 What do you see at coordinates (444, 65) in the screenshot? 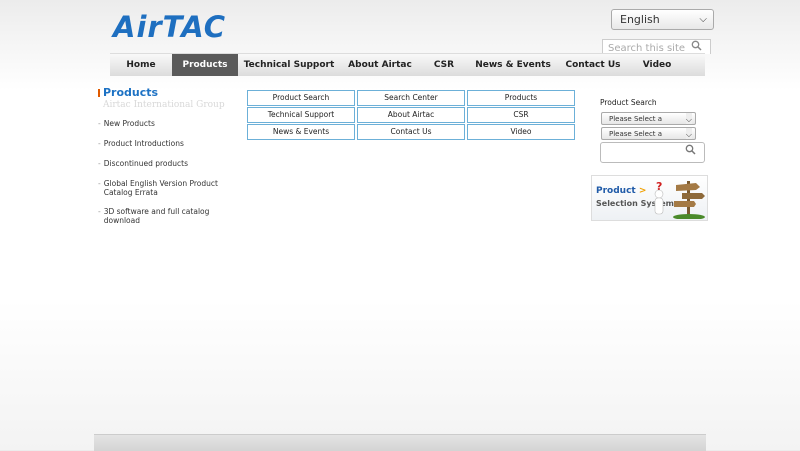
I see `nav-csr: CSR` at bounding box center [444, 65].